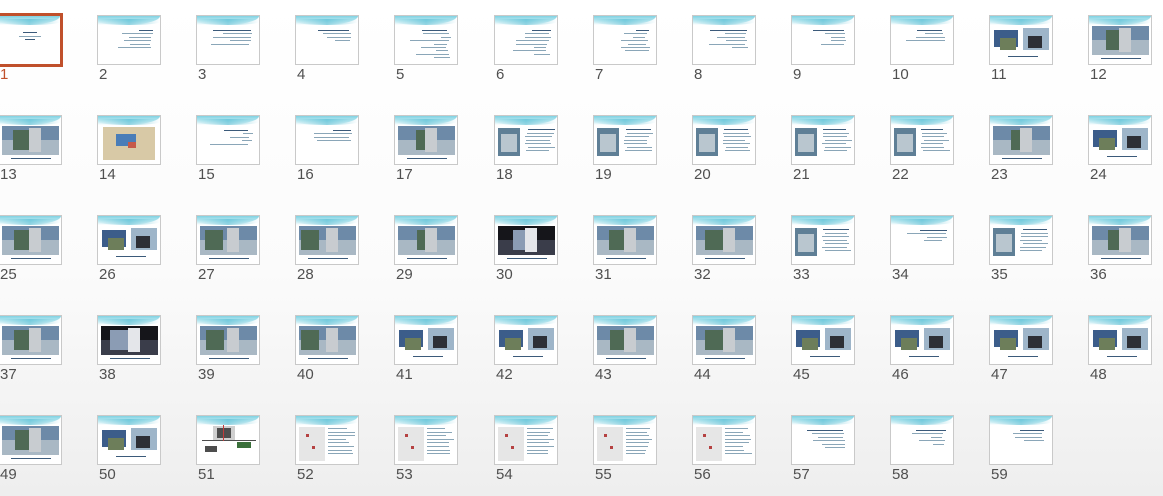 The width and height of the screenshot is (1163, 496). Describe the element at coordinates (229, 150) in the screenshot. I see `slide-thumbnail-15: 15` at that location.